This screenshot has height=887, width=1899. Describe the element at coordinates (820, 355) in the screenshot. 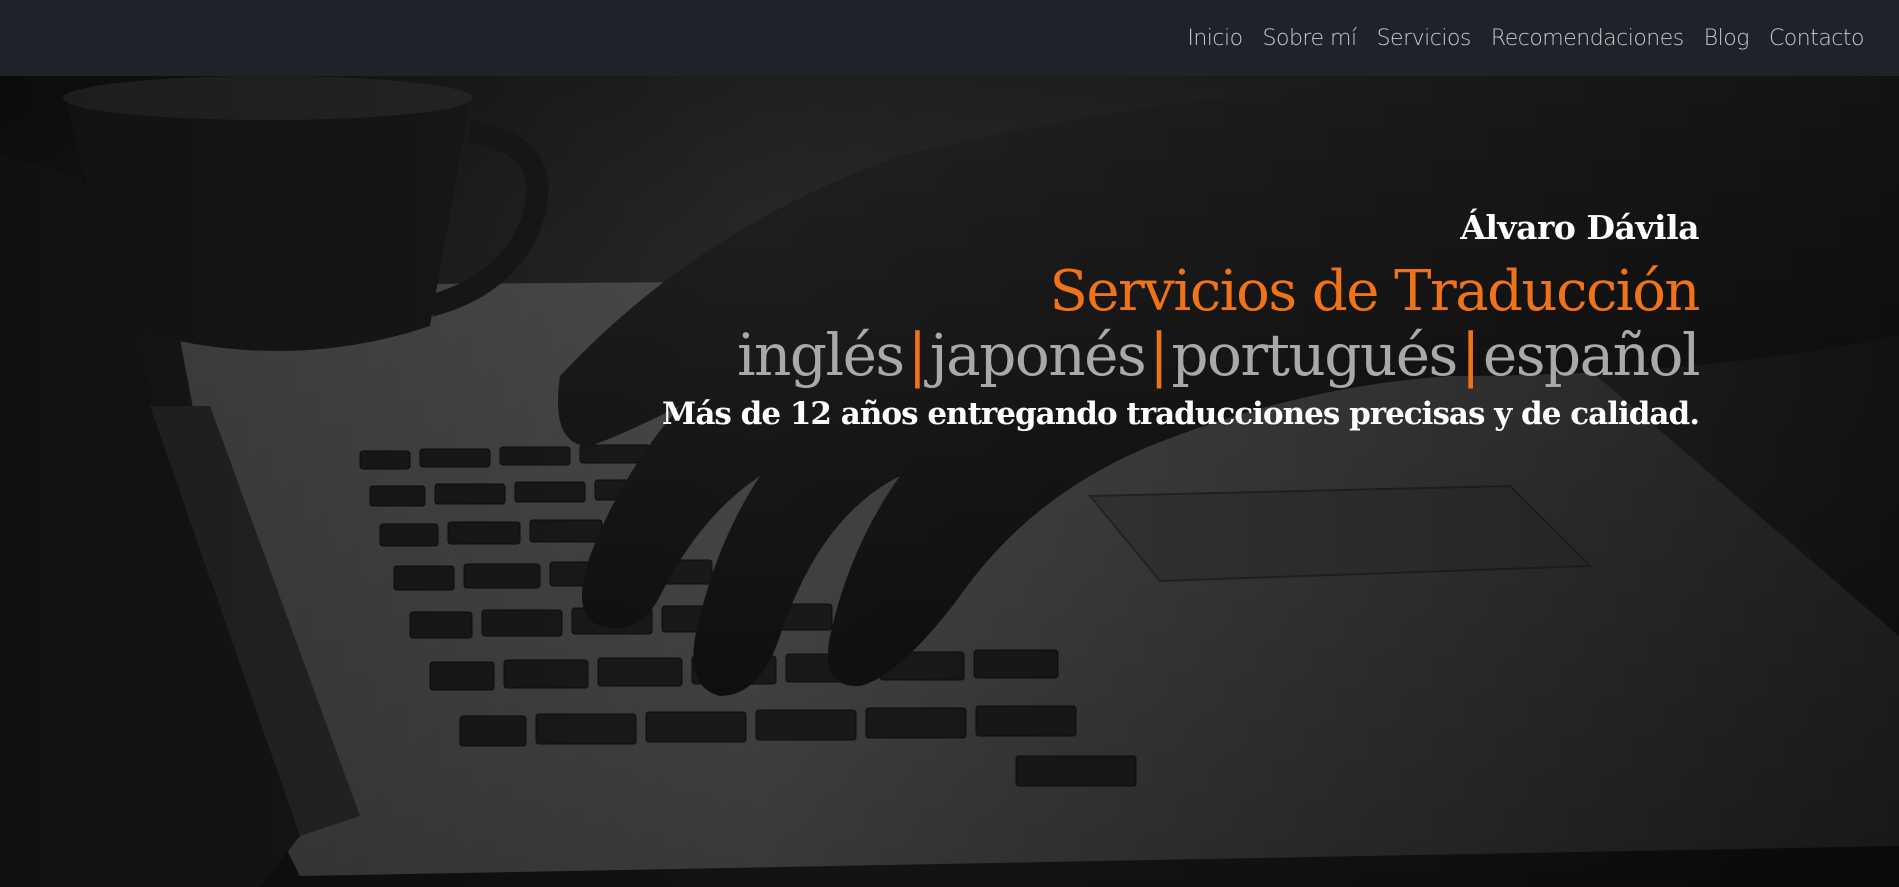

I see `language-english: inglés` at that location.